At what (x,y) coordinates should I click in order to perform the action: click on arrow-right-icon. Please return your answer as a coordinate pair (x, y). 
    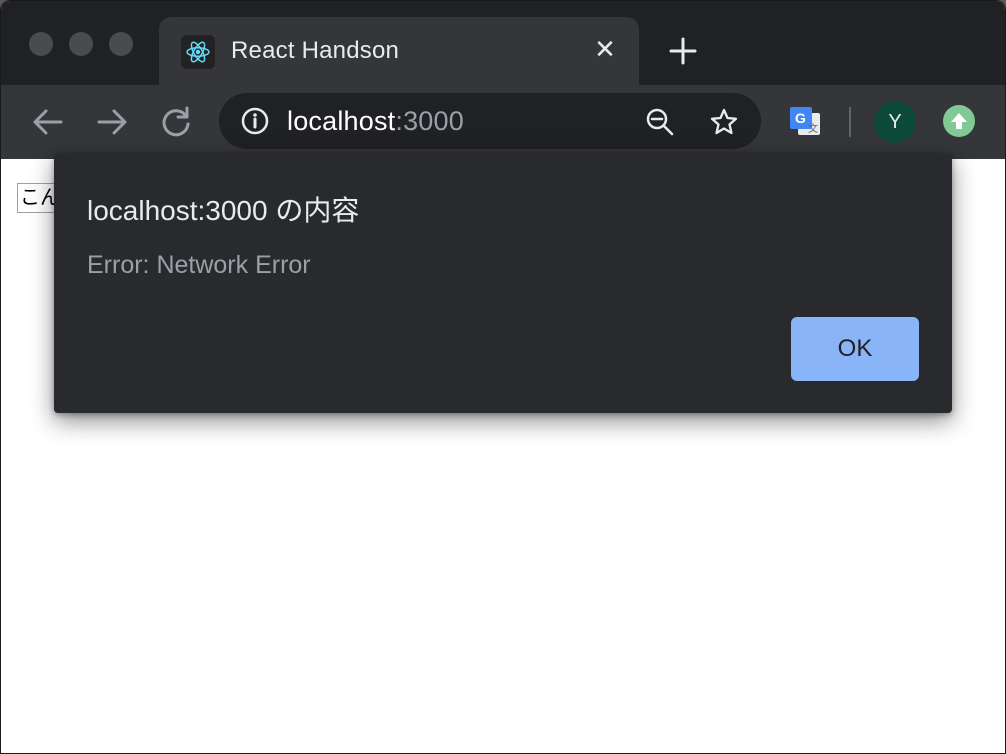
    Looking at the image, I should click on (112, 122).